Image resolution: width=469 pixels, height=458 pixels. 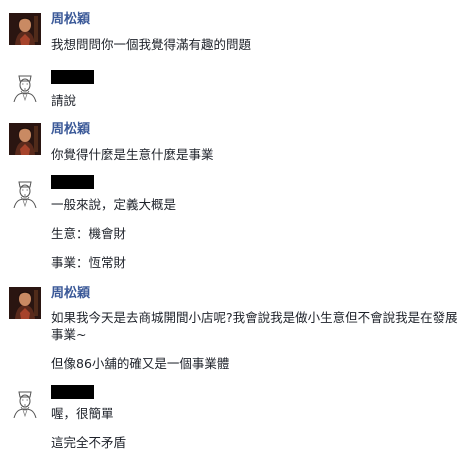 What do you see at coordinates (89, 442) in the screenshot?
I see `message-text: 這完全不矛盾` at bounding box center [89, 442].